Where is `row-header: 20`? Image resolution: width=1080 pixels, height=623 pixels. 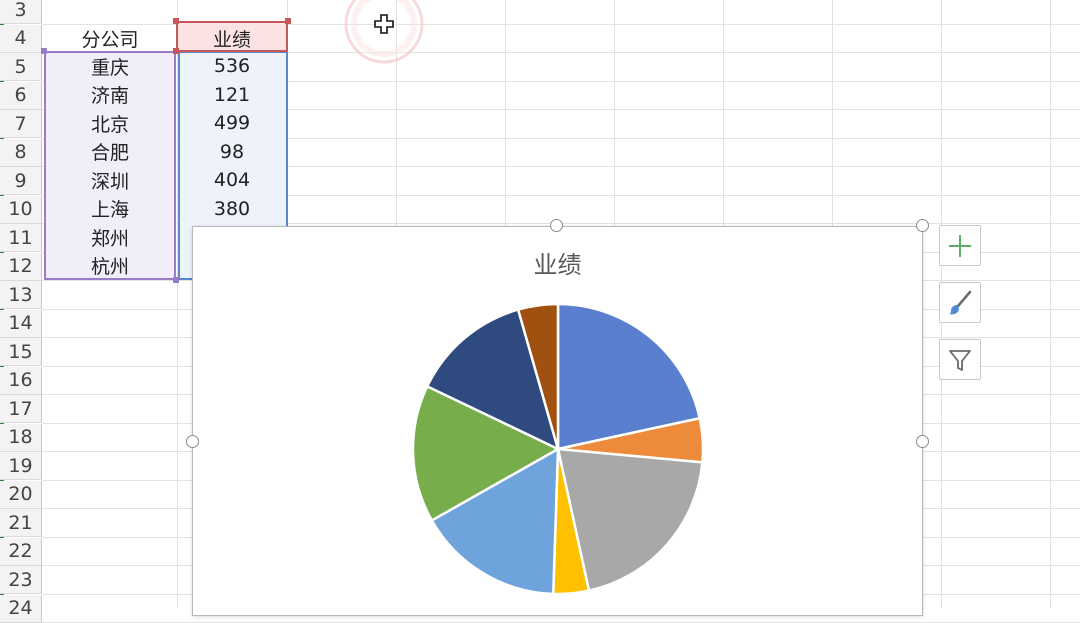 row-header: 20 is located at coordinates (21, 494).